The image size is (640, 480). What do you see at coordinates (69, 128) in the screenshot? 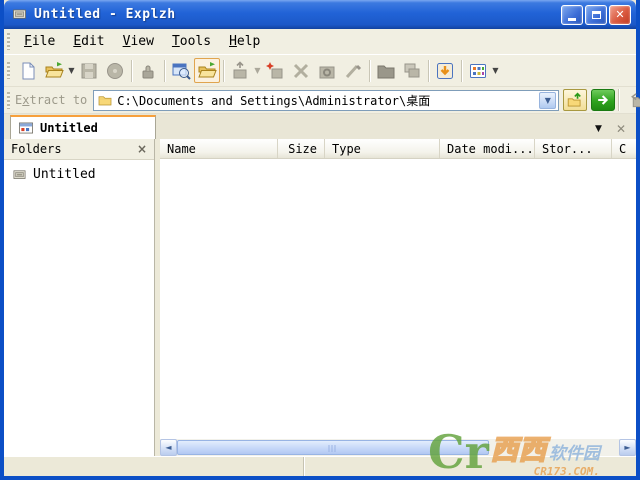
I see `tab-label: Untitled` at bounding box center [69, 128].